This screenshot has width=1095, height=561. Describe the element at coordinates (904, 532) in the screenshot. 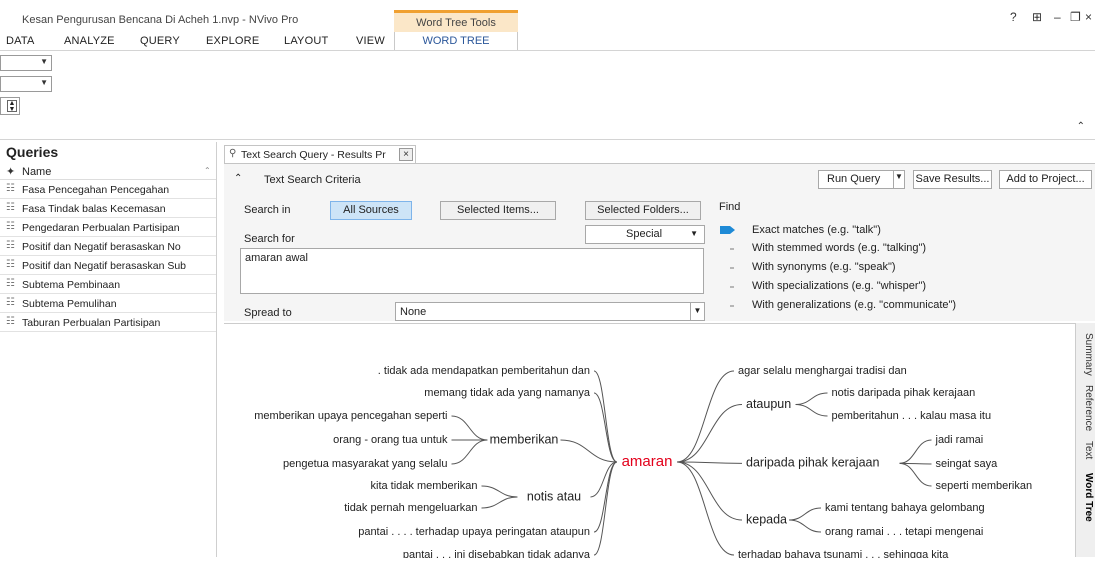

I see `word-tree-phrase-right: orang ramai . . . tetapi mengenai` at that location.